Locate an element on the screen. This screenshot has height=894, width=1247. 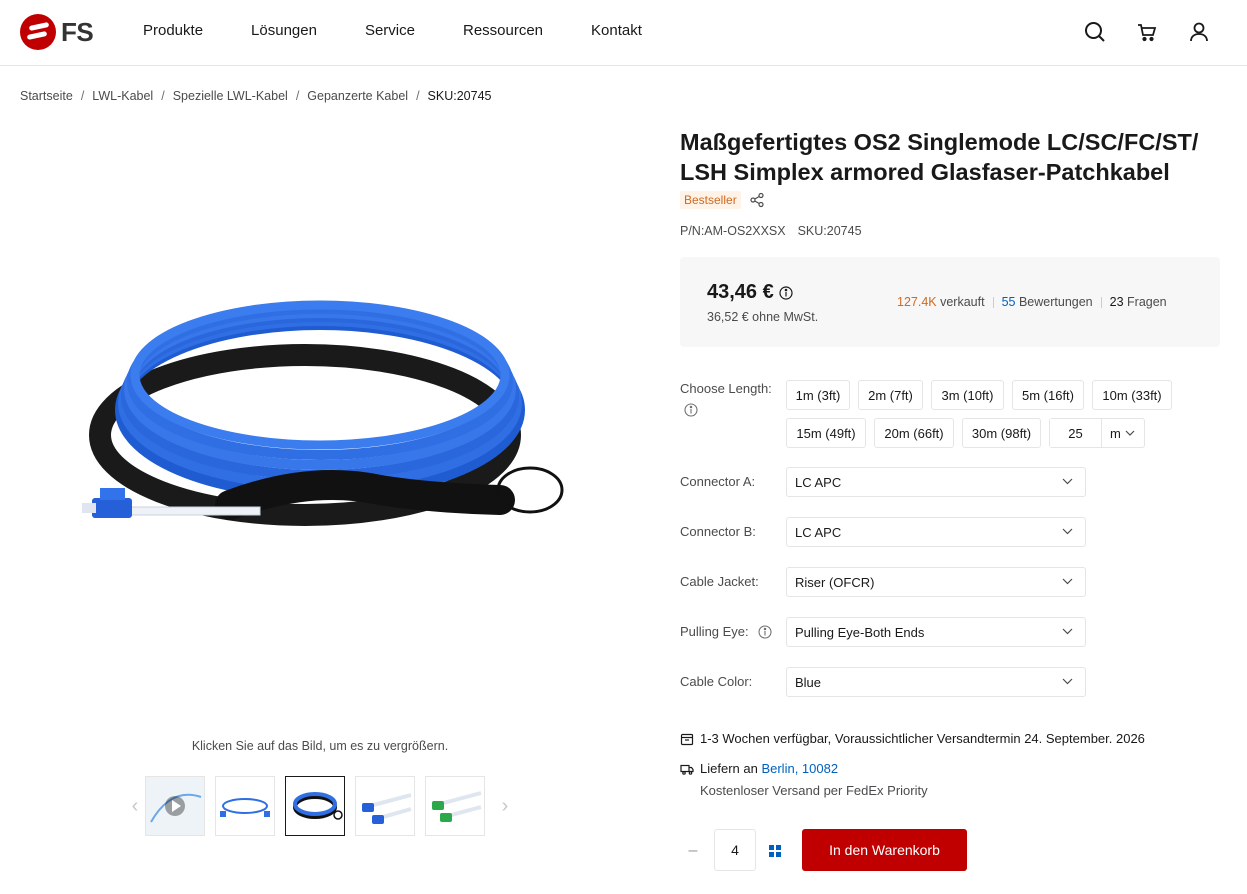
search-icon is located at coordinates (1095, 32).